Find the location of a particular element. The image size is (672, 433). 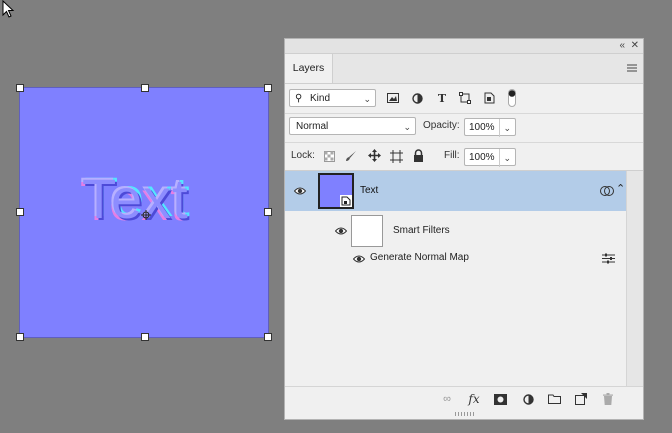

smart-filter-indicator-icon is located at coordinates (607, 191).